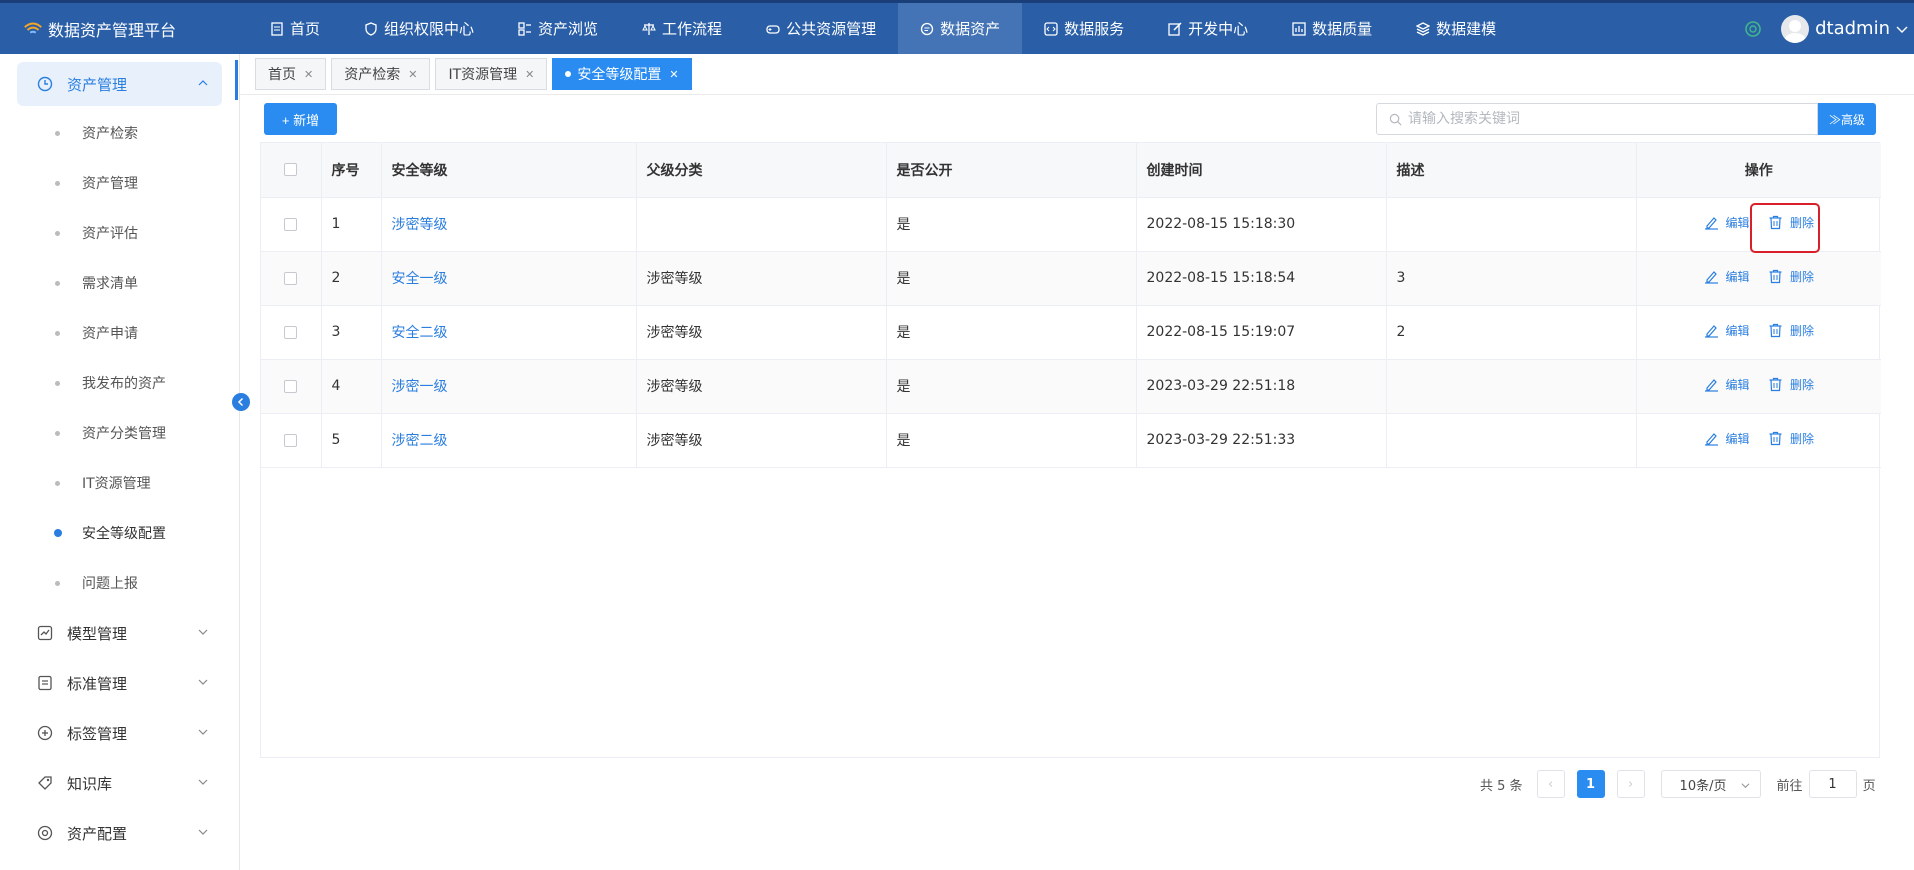 This screenshot has width=1914, height=870. I want to click on level-link: 安全一级, so click(420, 279).